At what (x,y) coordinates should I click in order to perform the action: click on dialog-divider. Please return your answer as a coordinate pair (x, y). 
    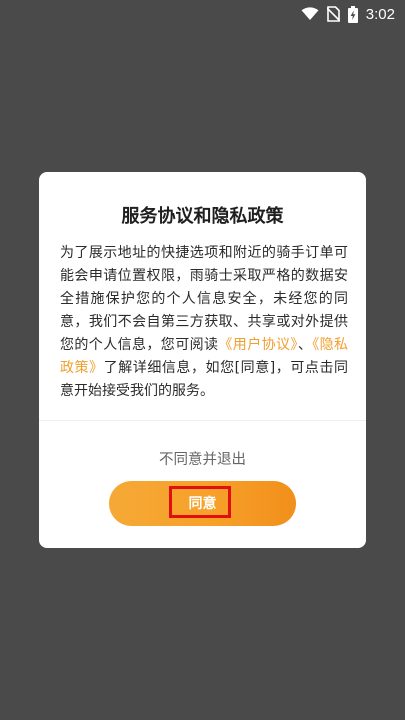
    Looking at the image, I should click on (202, 420).